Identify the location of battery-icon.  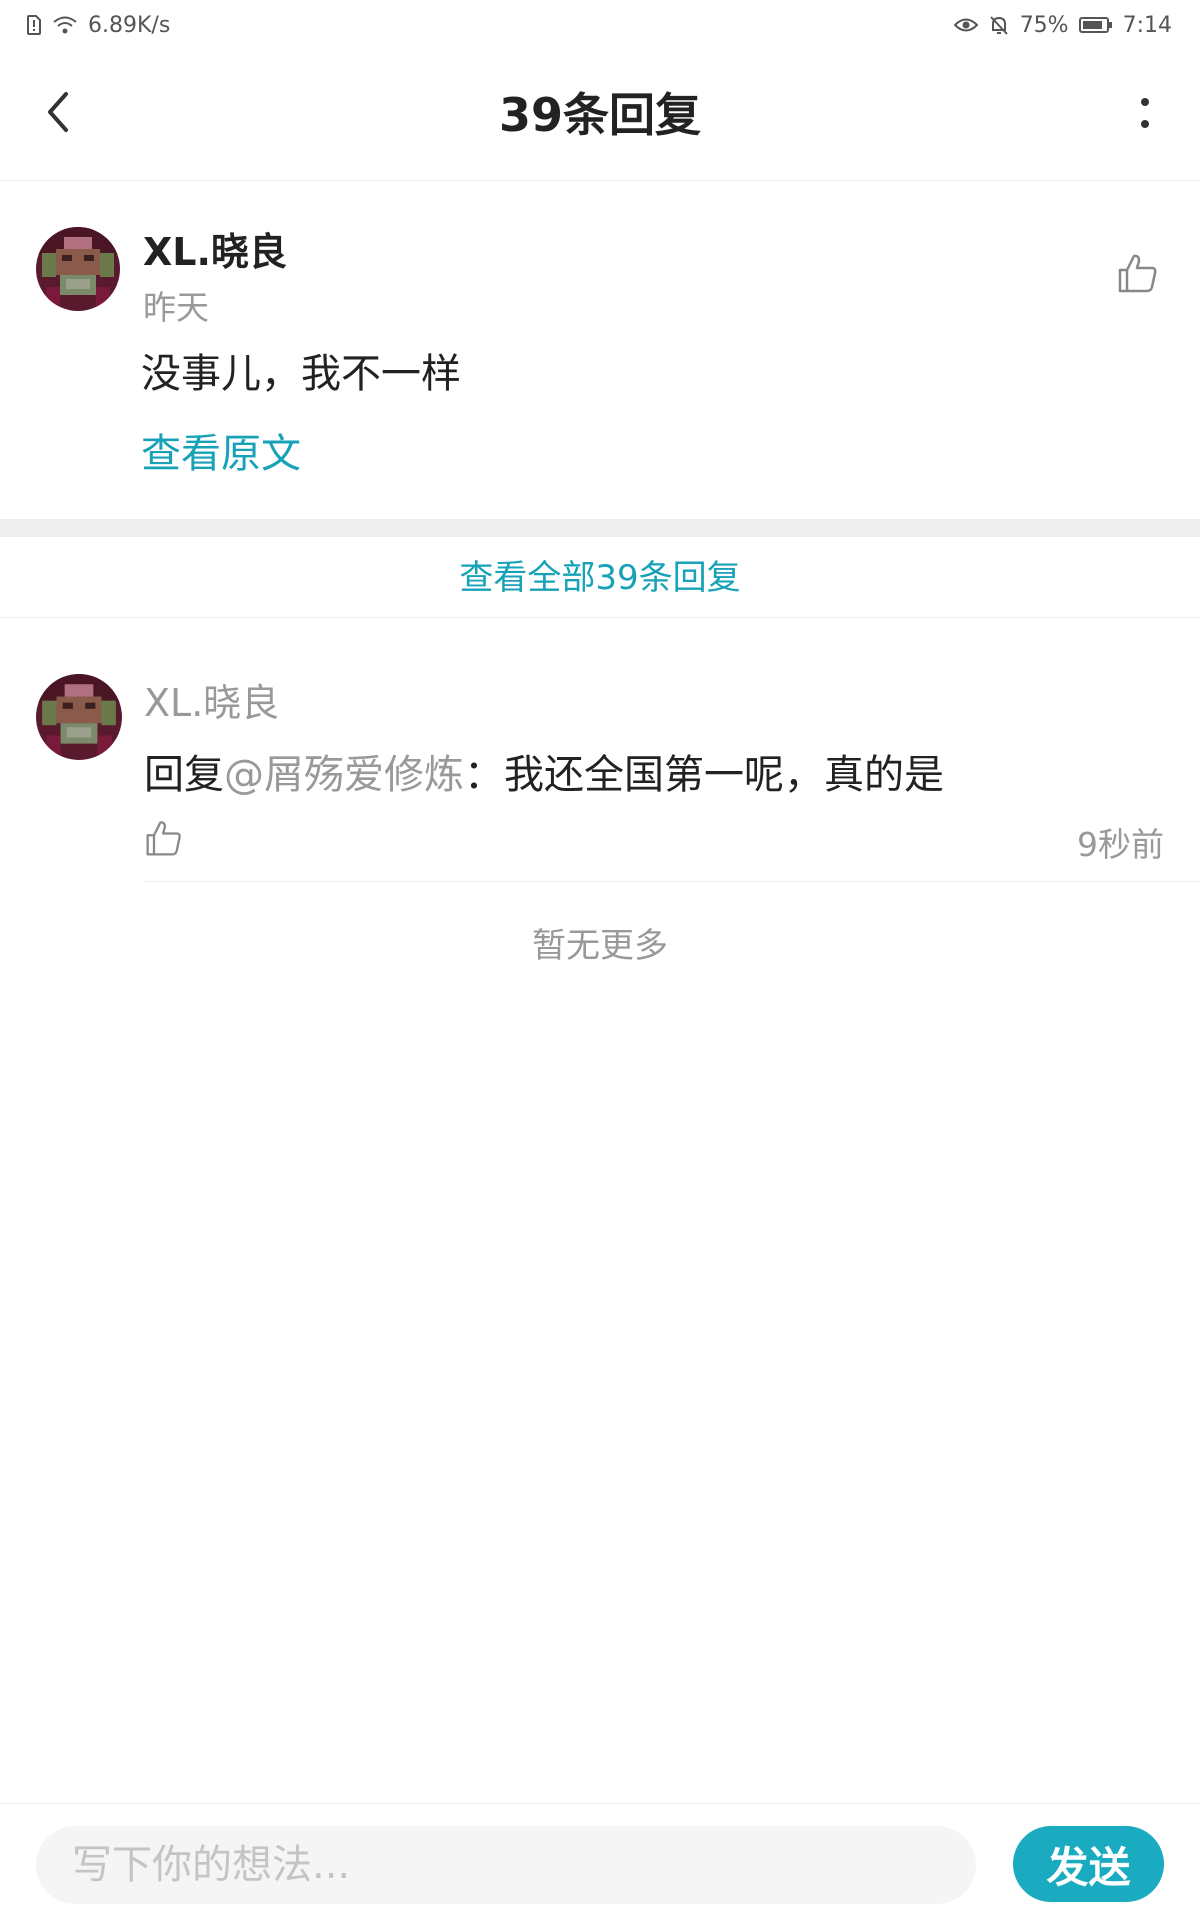
(1095, 25).